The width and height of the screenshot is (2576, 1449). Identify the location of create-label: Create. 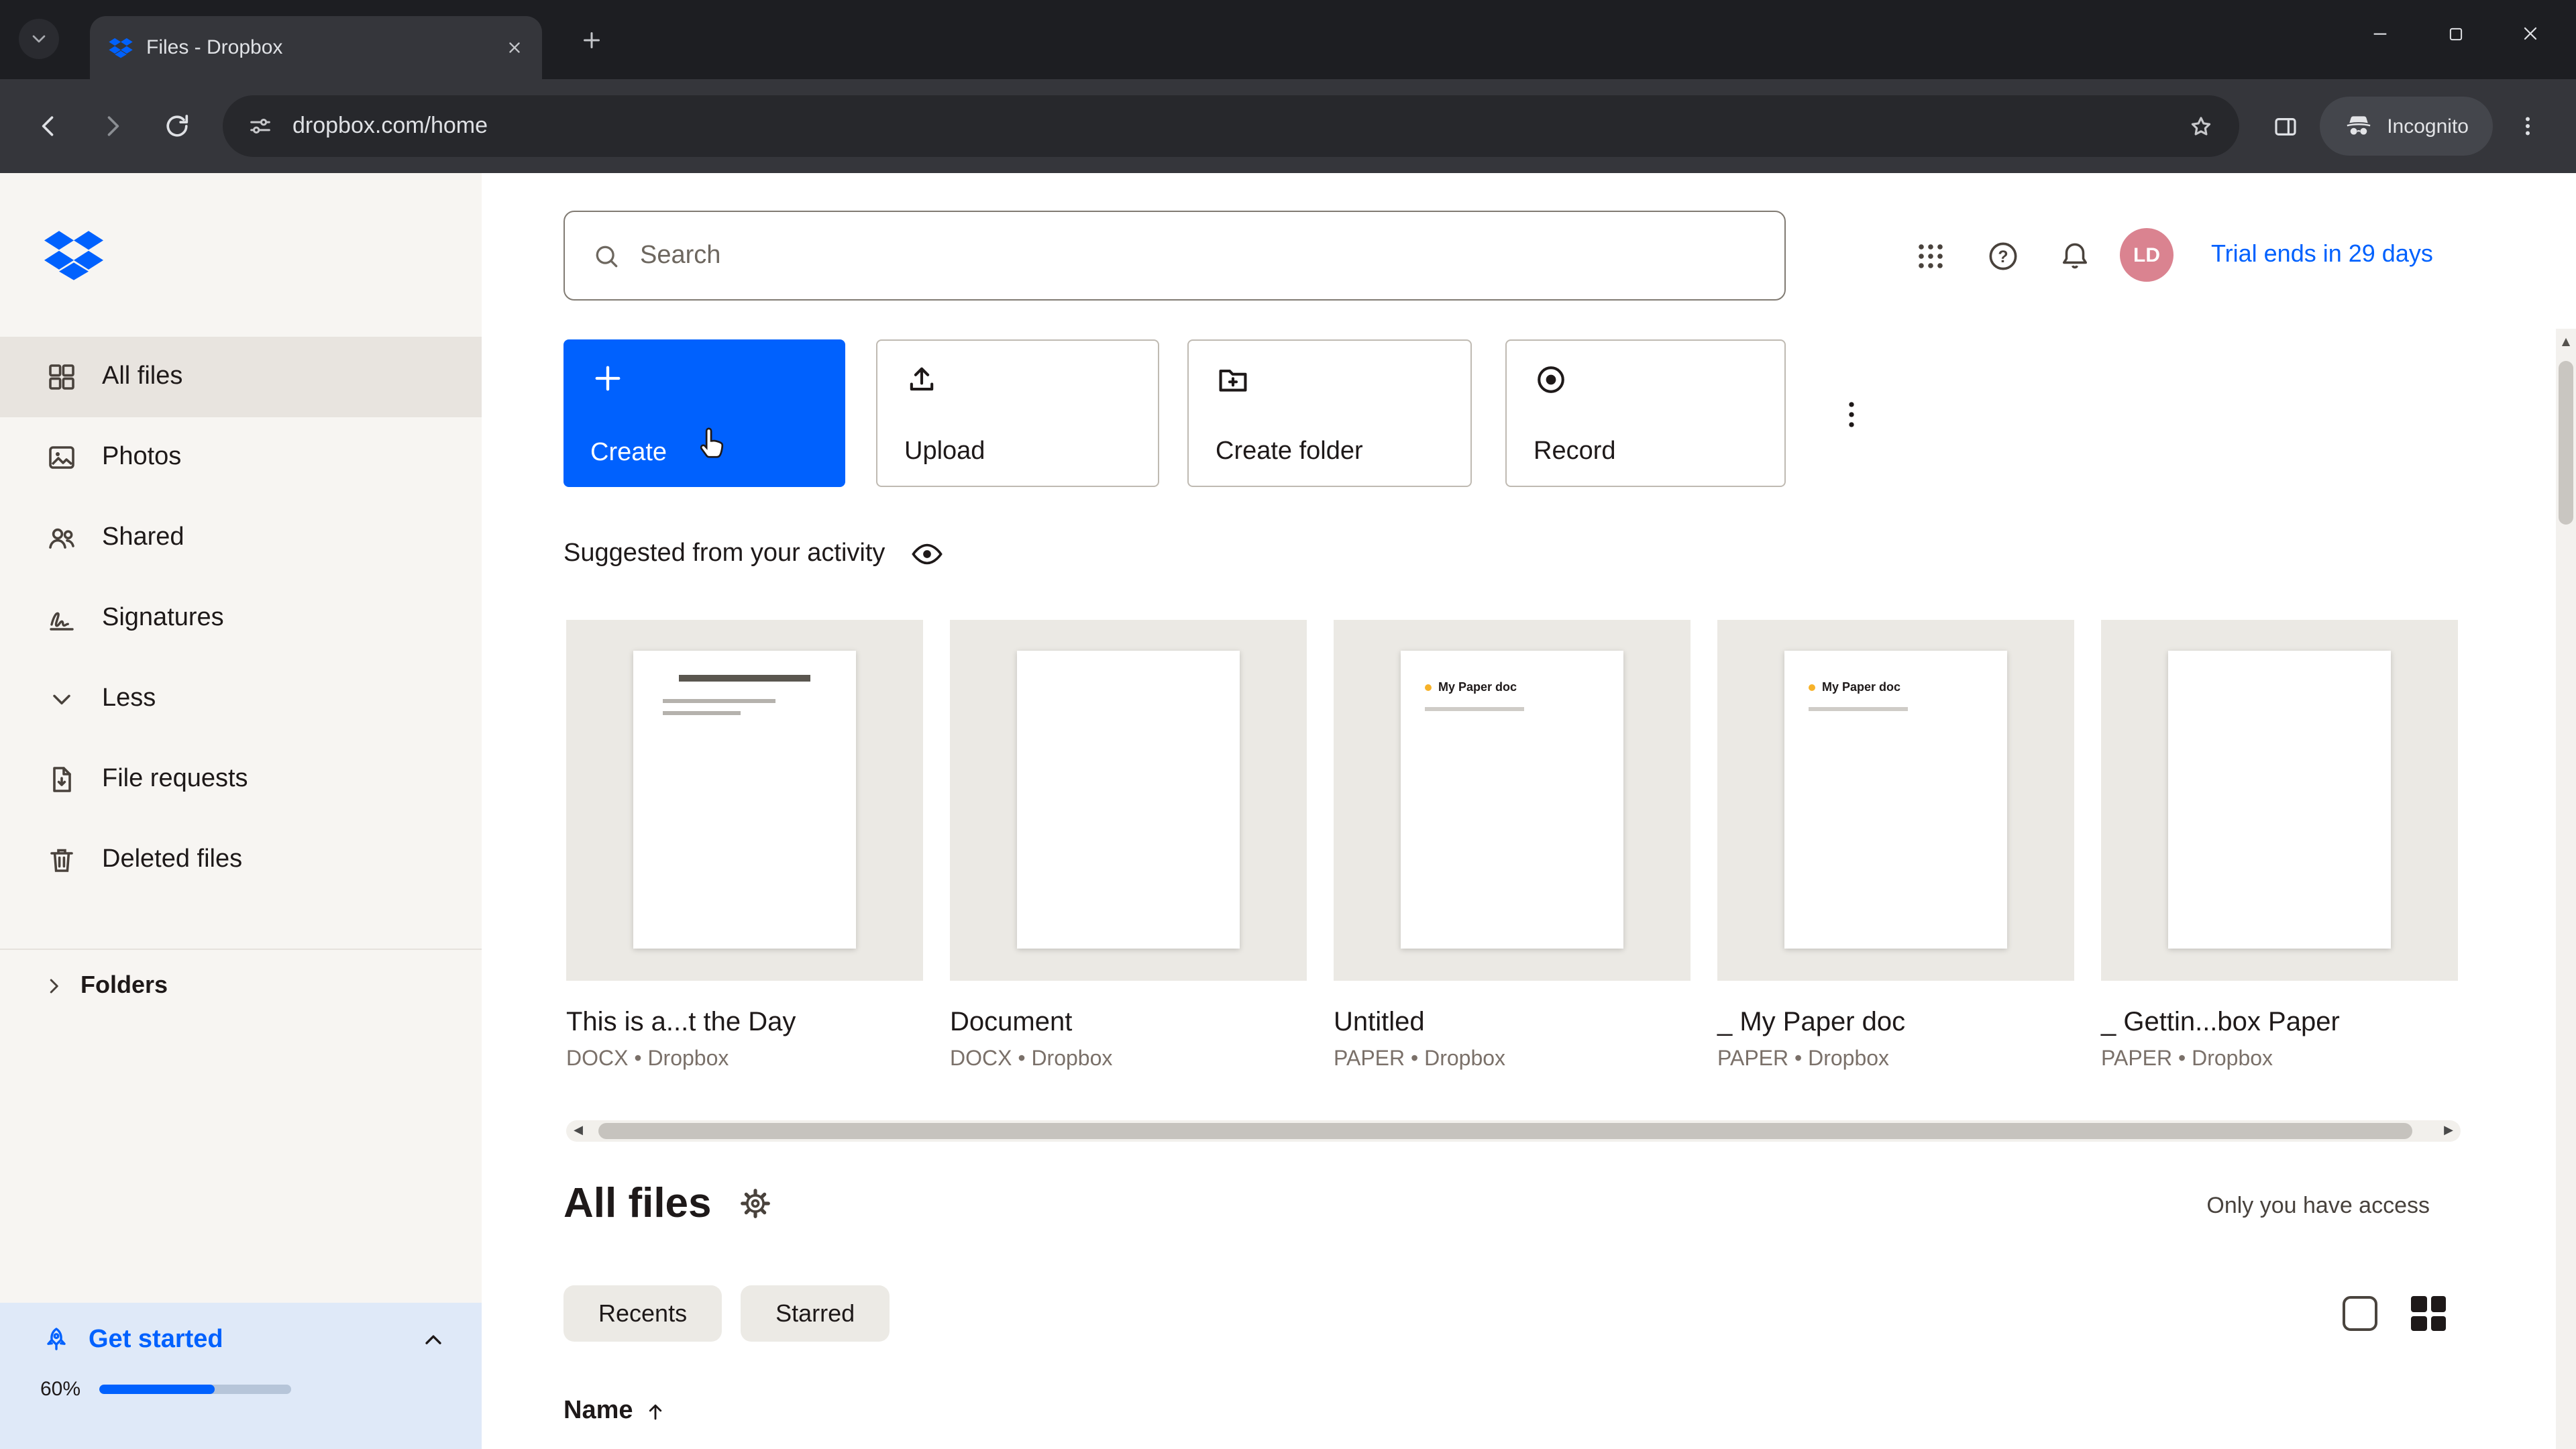
(628, 453).